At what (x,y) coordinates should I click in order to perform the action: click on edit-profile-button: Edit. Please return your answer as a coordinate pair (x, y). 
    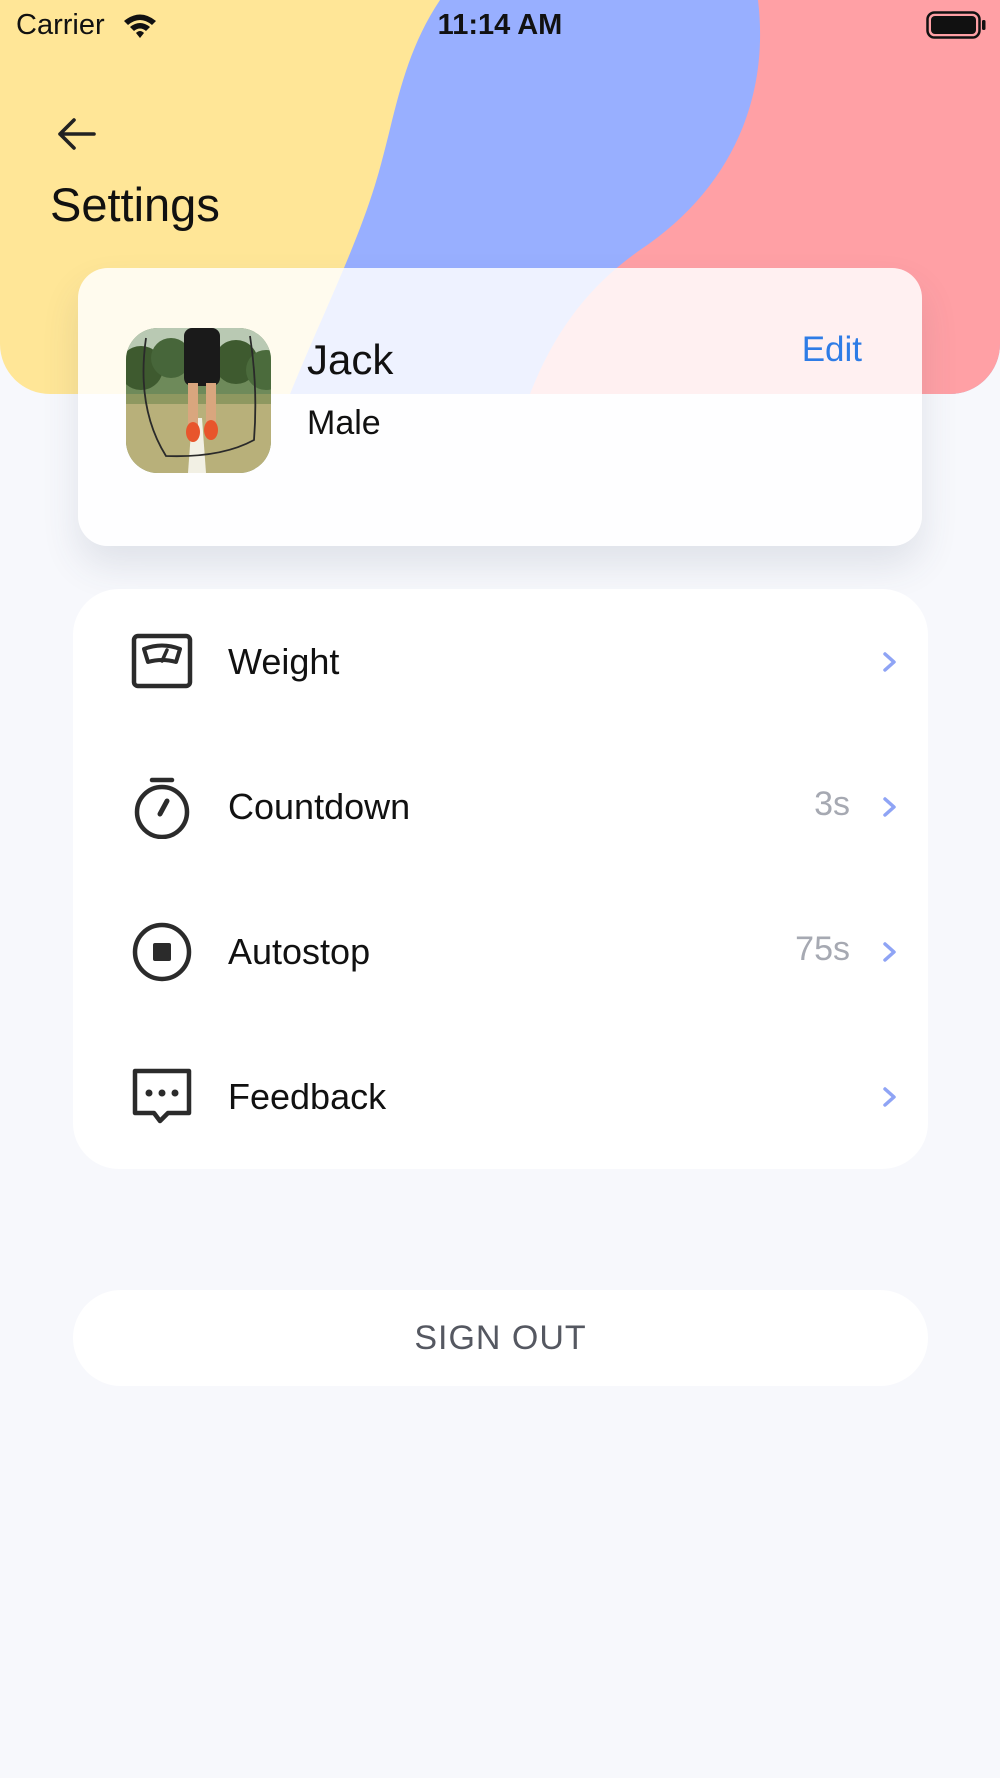
    Looking at the image, I should click on (832, 350).